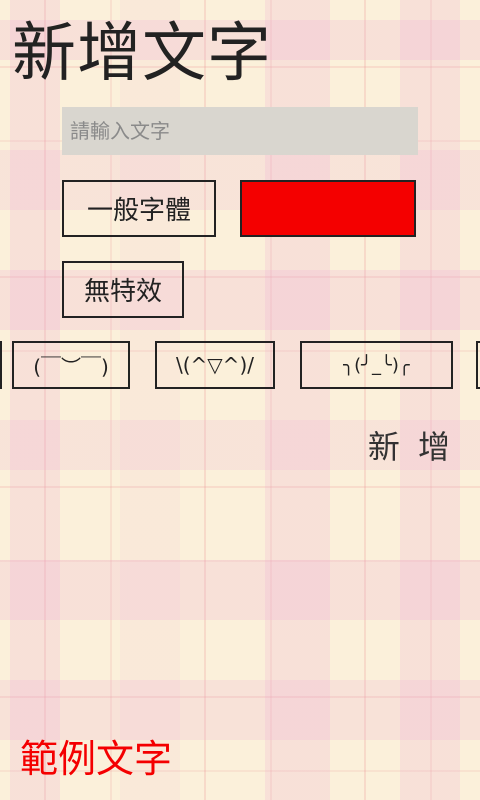 This screenshot has height=800, width=480. I want to click on kaomoji-list: (￣︶￣) \(^▽^)/ ╮(╯_╰)╭, so click(240, 365).